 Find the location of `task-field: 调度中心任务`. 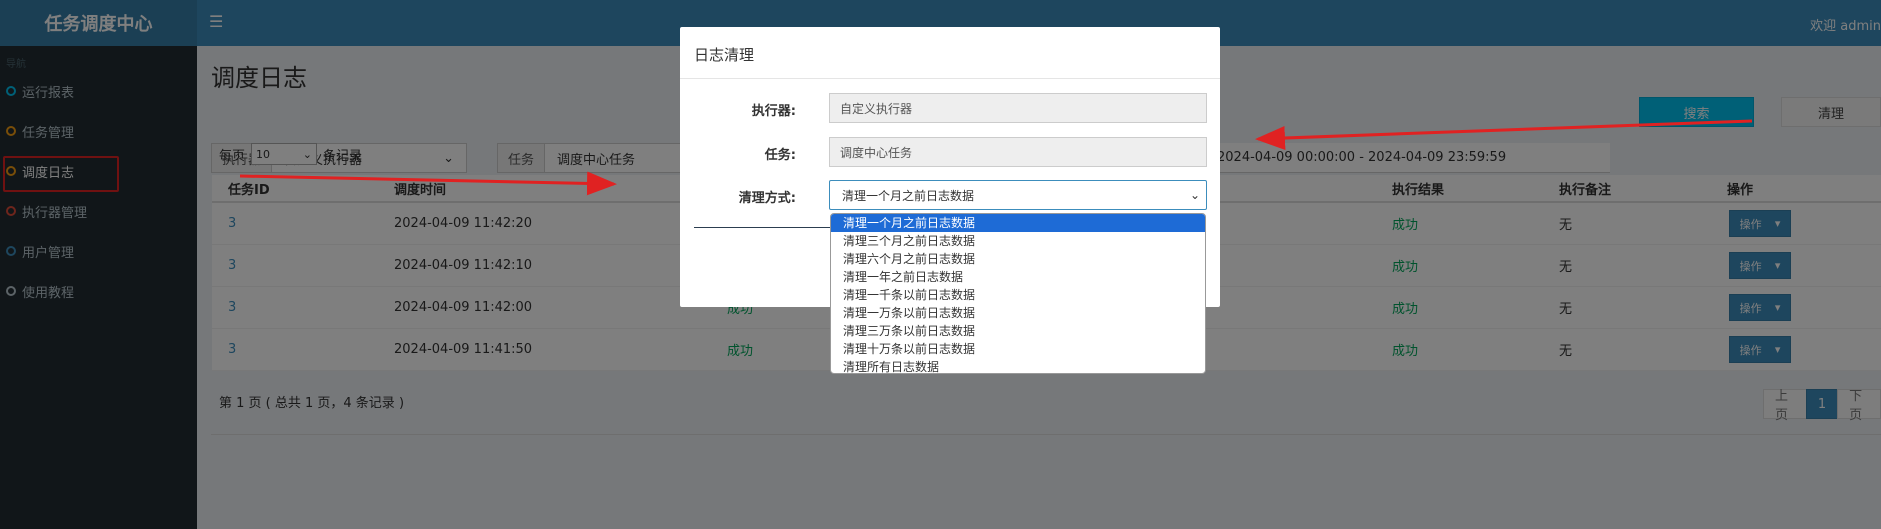

task-field: 调度中心任务 is located at coordinates (1018, 152).